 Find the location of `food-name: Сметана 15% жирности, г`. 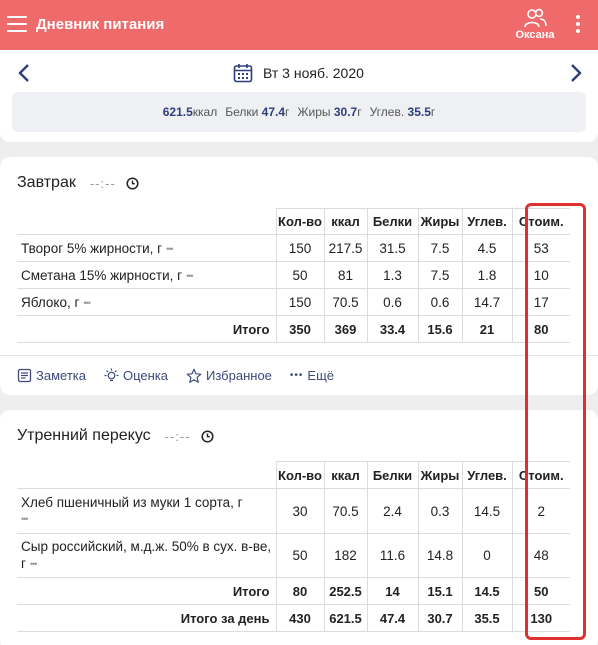

food-name: Сметана 15% жирности, г is located at coordinates (102, 275).